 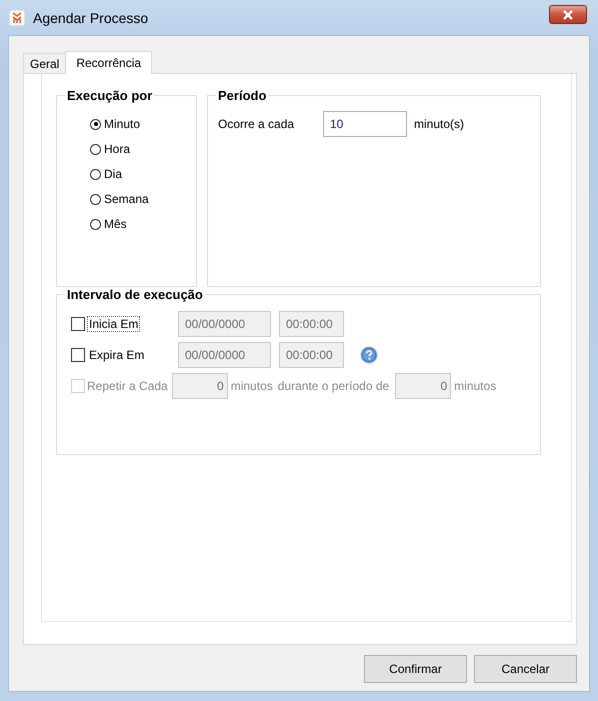 What do you see at coordinates (44, 63) in the screenshot?
I see `tab: Geral` at bounding box center [44, 63].